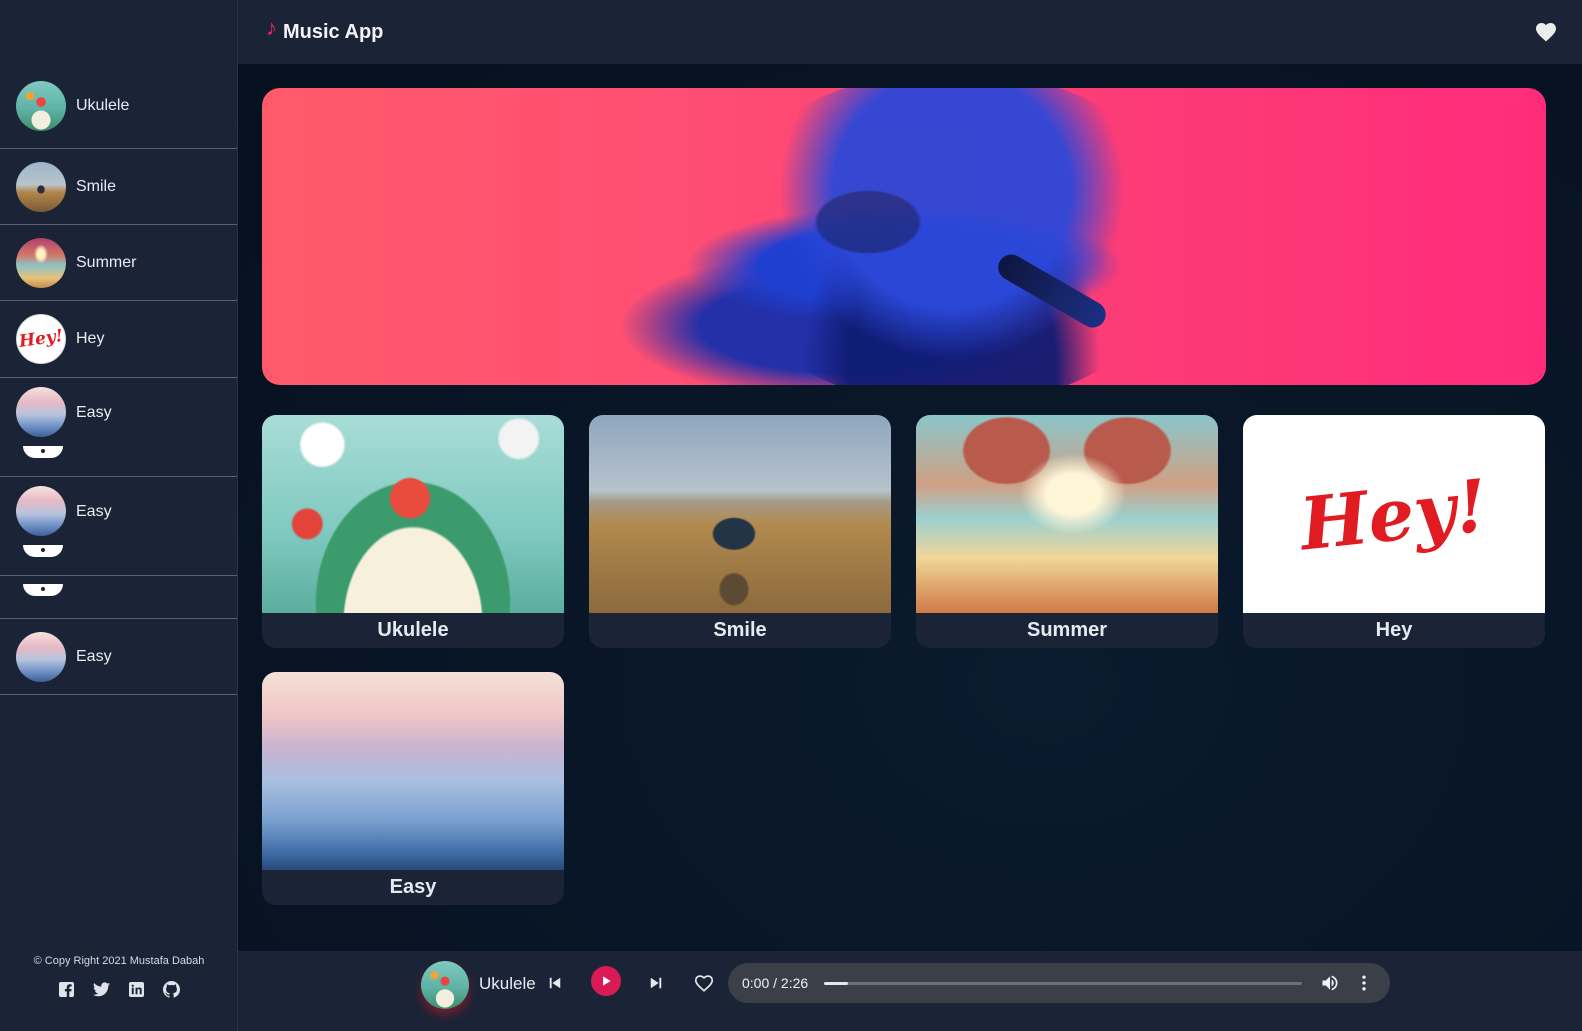 This screenshot has height=1031, width=1582. I want to click on sidebar-item-summer: Summer, so click(118, 263).